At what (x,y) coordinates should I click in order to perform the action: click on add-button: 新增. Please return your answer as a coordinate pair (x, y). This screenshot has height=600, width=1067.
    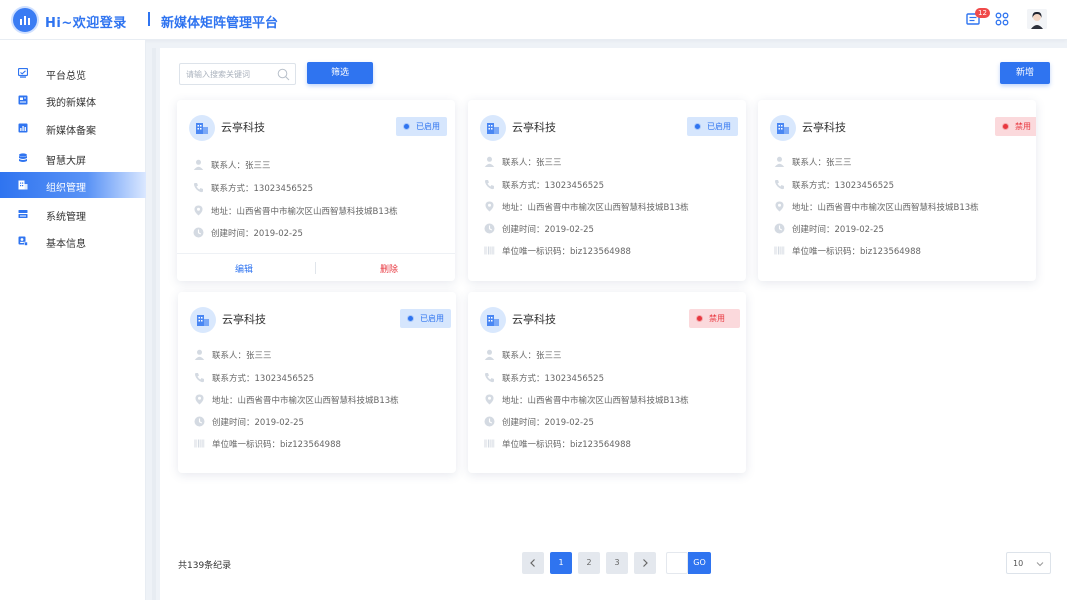
    Looking at the image, I should click on (1025, 73).